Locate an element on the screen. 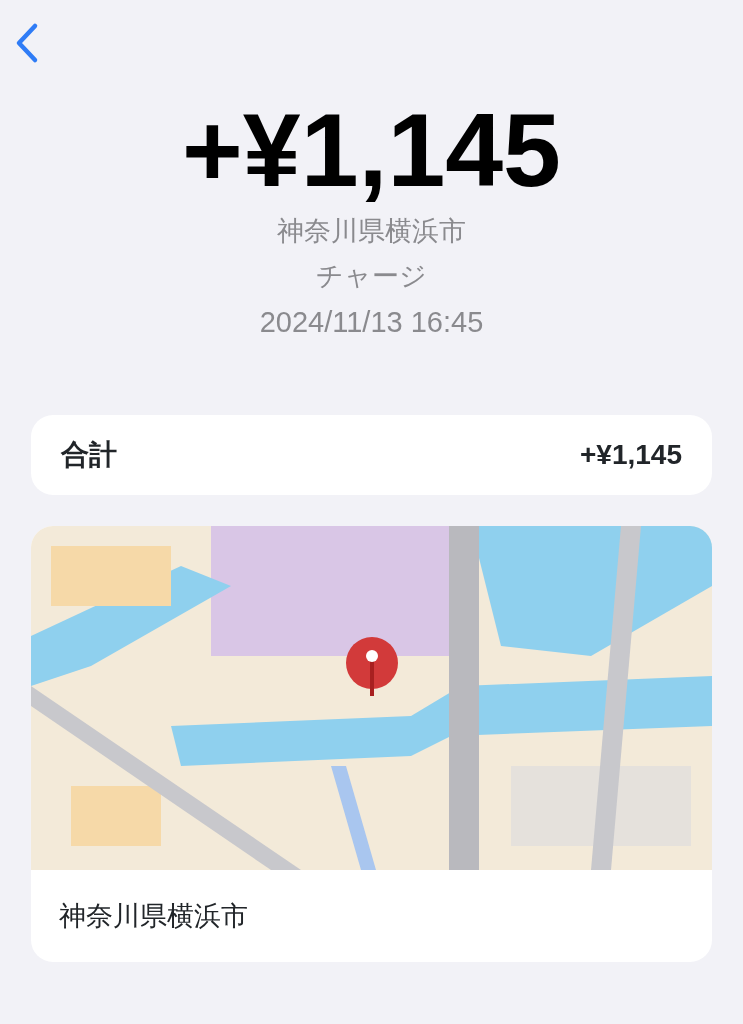 This screenshot has height=1024, width=743. amount: +¥1,145 is located at coordinates (371, 150).